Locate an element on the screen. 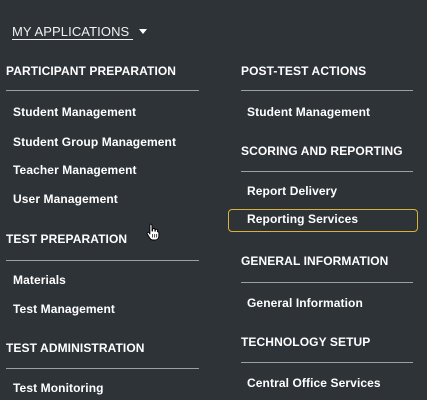 The width and height of the screenshot is (427, 400). menu-item-teacher-management: Teacher Management is located at coordinates (75, 170).